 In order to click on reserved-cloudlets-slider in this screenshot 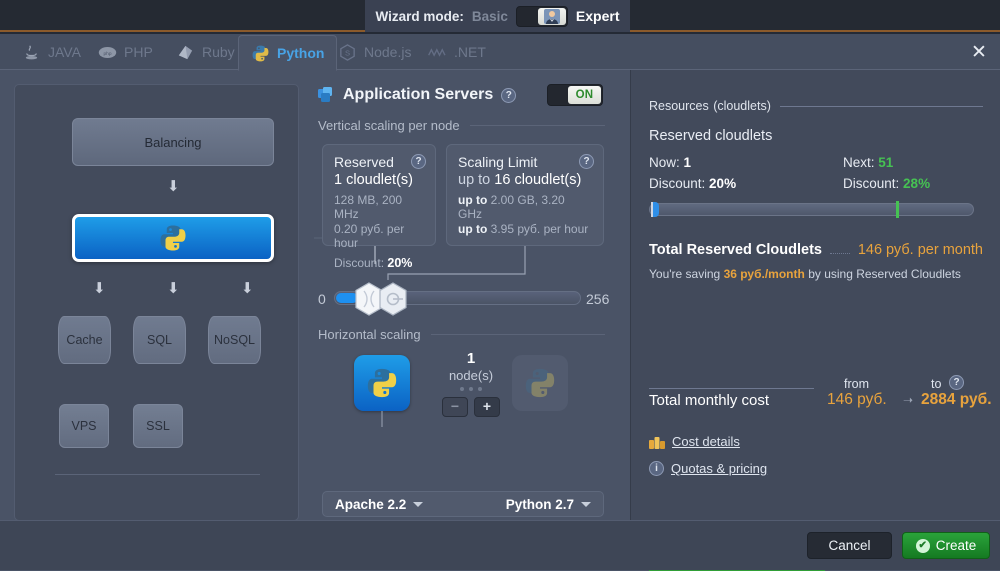, I will do `click(811, 209)`.